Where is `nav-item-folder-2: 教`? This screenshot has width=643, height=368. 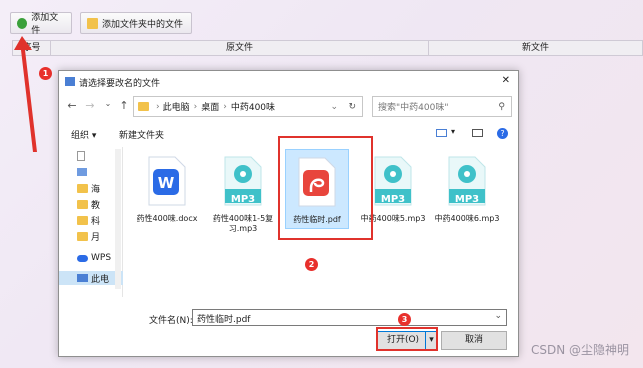 nav-item-folder-2: 教 is located at coordinates (88, 204).